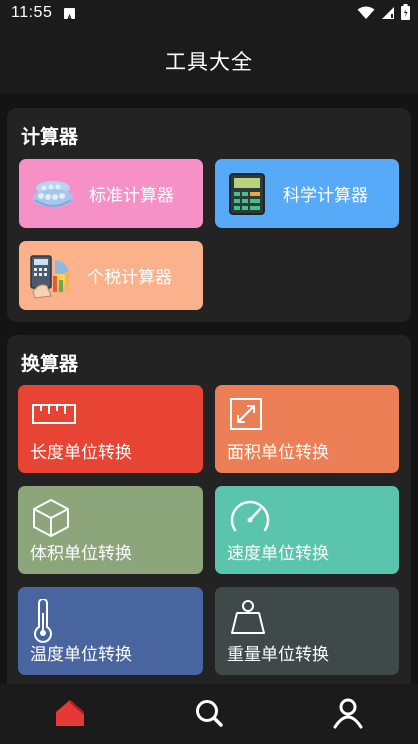 The image size is (418, 744). Describe the element at coordinates (53, 194) in the screenshot. I see `abacus-icon` at that location.